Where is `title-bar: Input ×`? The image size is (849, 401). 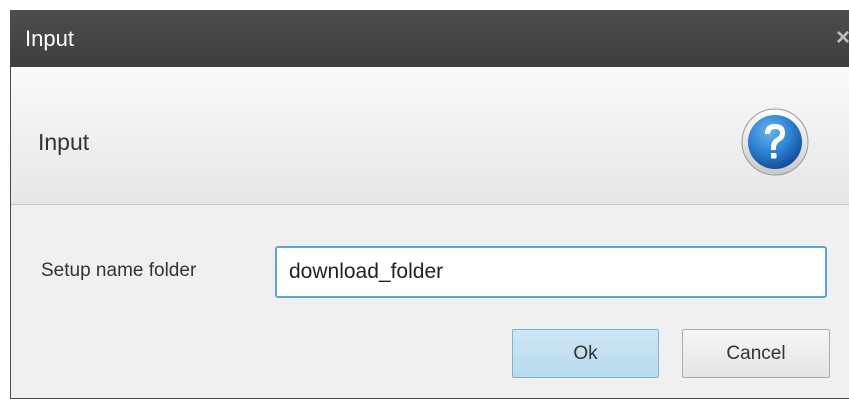 title-bar: Input × is located at coordinates (429, 38).